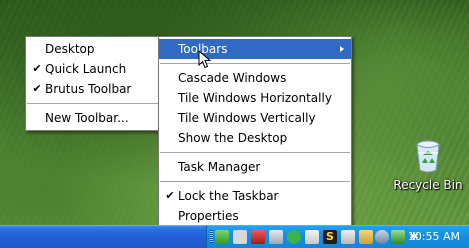 This screenshot has width=469, height=248. I want to click on submenu-arrow-icon, so click(342, 49).